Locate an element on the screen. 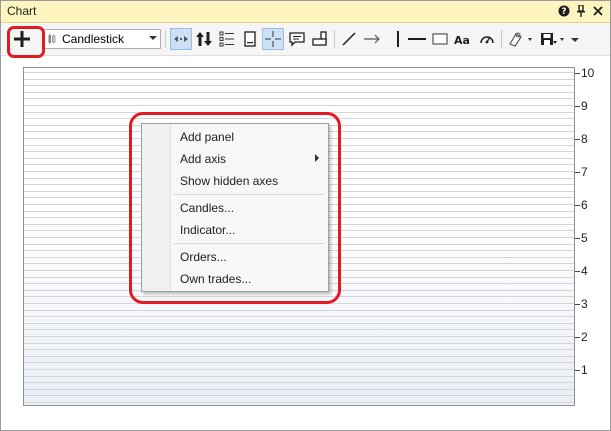 Image resolution: width=611 pixels, height=431 pixels. sort-icon is located at coordinates (204, 39).